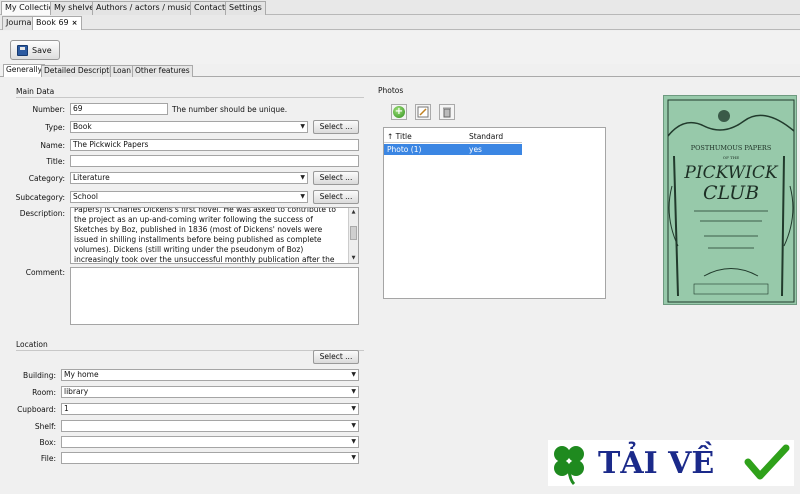  I want to click on close-icon: ×, so click(75, 23).